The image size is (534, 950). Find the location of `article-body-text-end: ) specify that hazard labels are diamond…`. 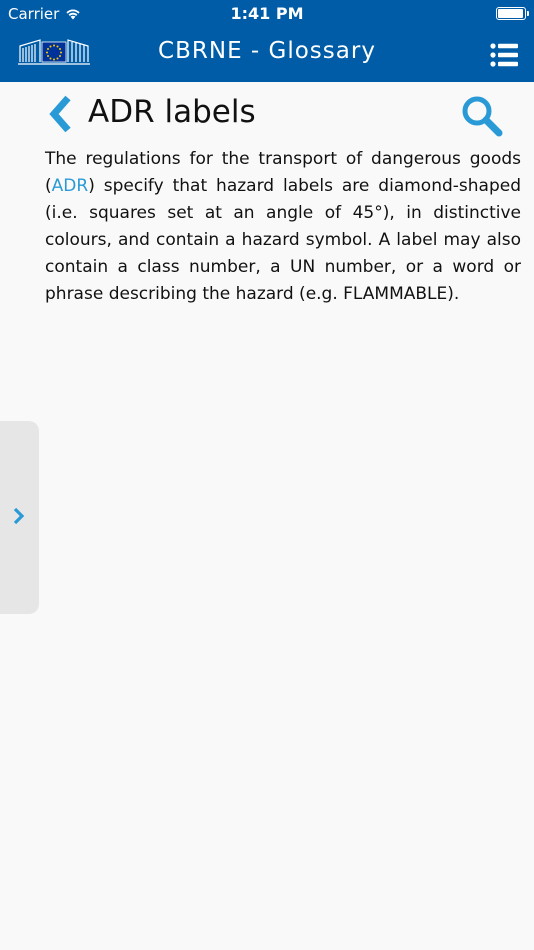

article-body-text-end: ) specify that hazard labels are diamond… is located at coordinates (283, 240).